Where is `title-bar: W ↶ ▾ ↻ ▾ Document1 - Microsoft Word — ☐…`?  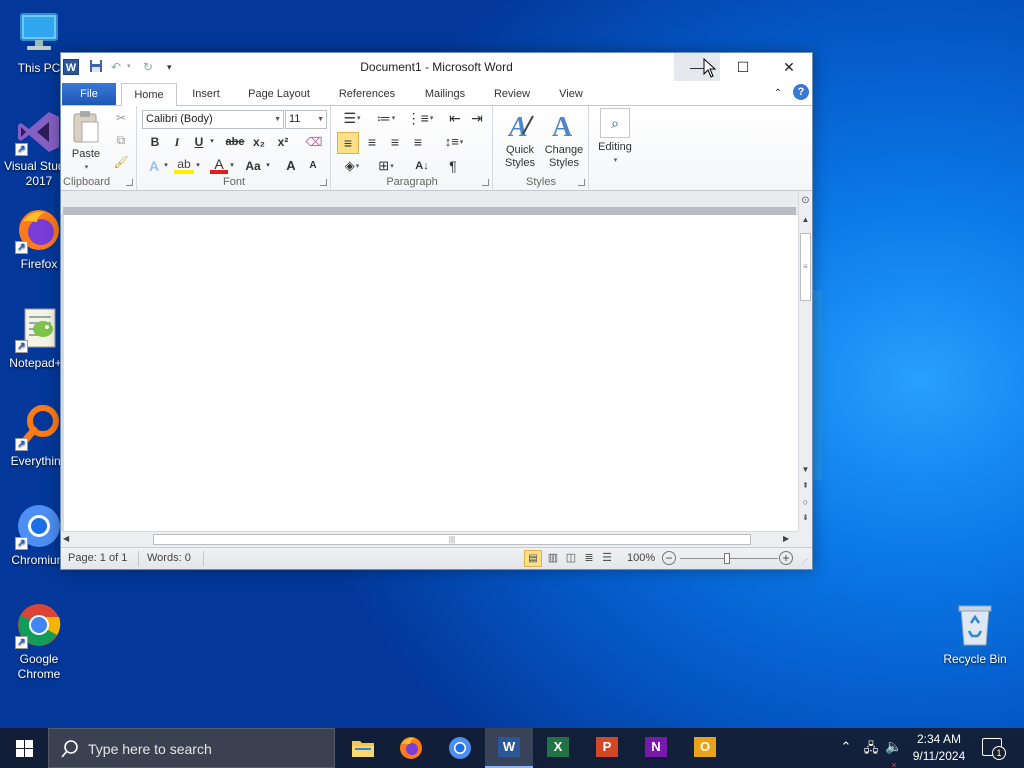
title-bar: W ↶ ▾ ↻ ▾ Document1 - Microsoft Word — ☐… is located at coordinates (436, 67).